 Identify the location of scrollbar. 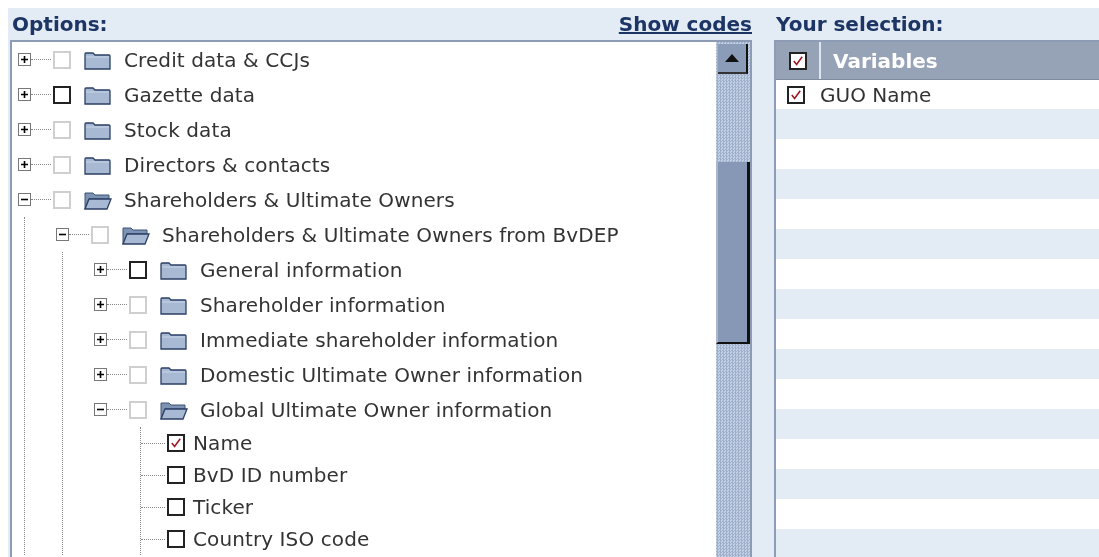
(733, 299).